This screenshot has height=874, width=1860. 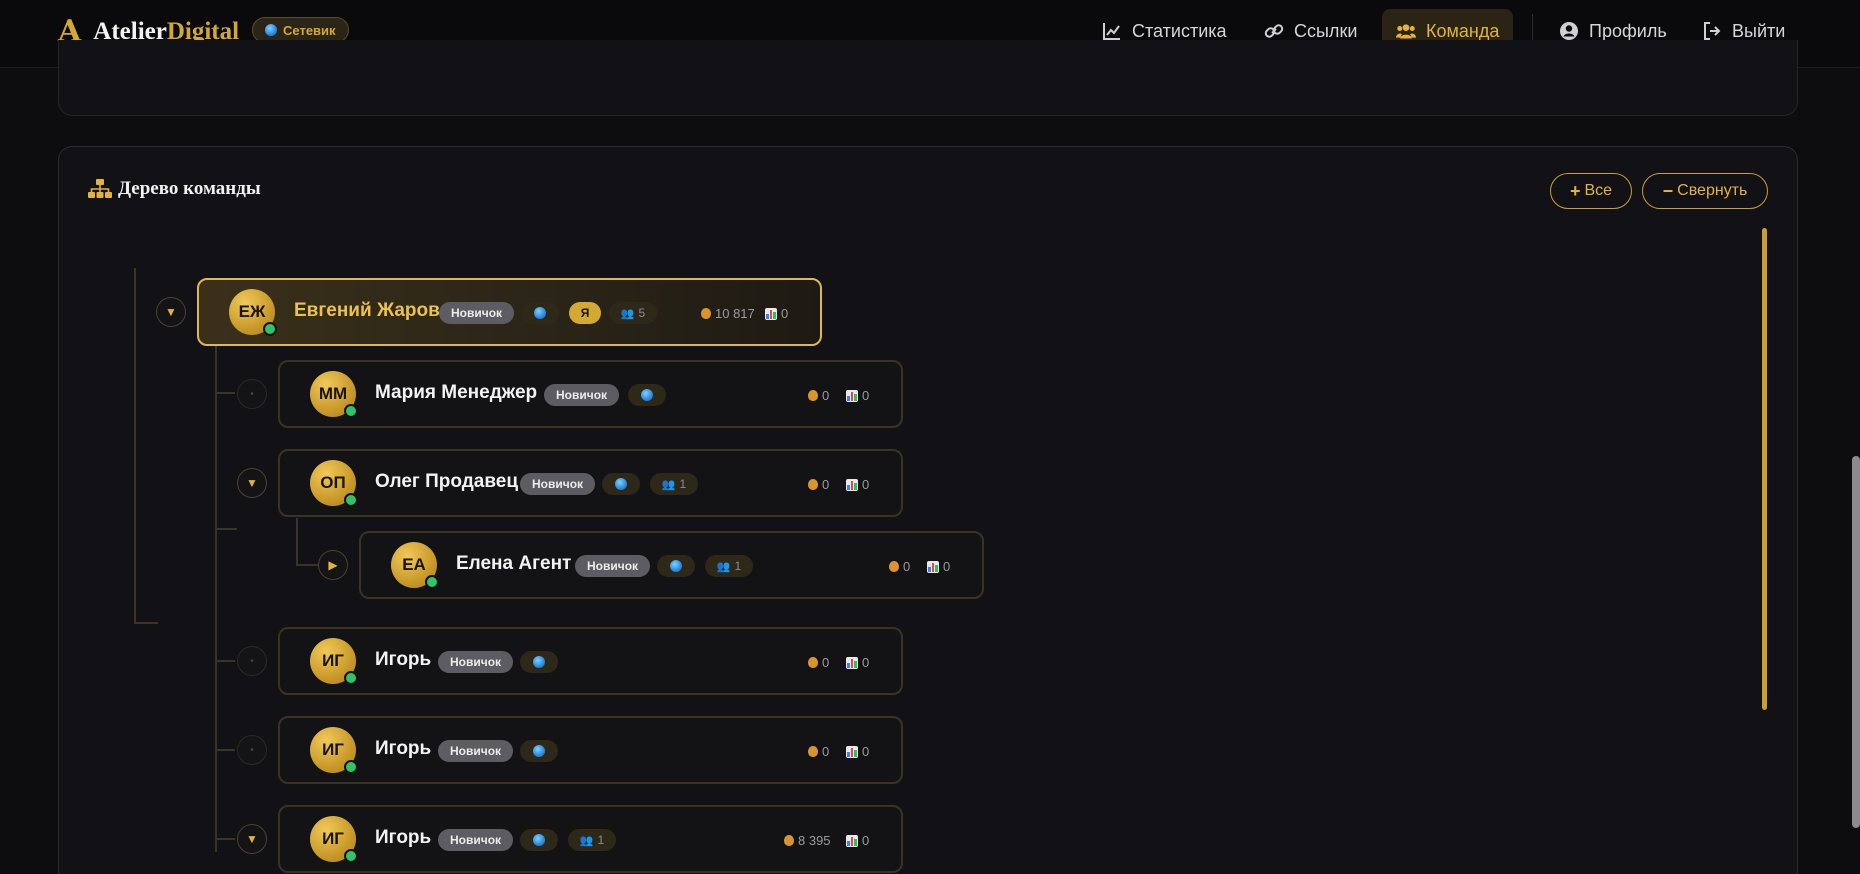 I want to click on tree-scrollbar, so click(x=1764, y=469).